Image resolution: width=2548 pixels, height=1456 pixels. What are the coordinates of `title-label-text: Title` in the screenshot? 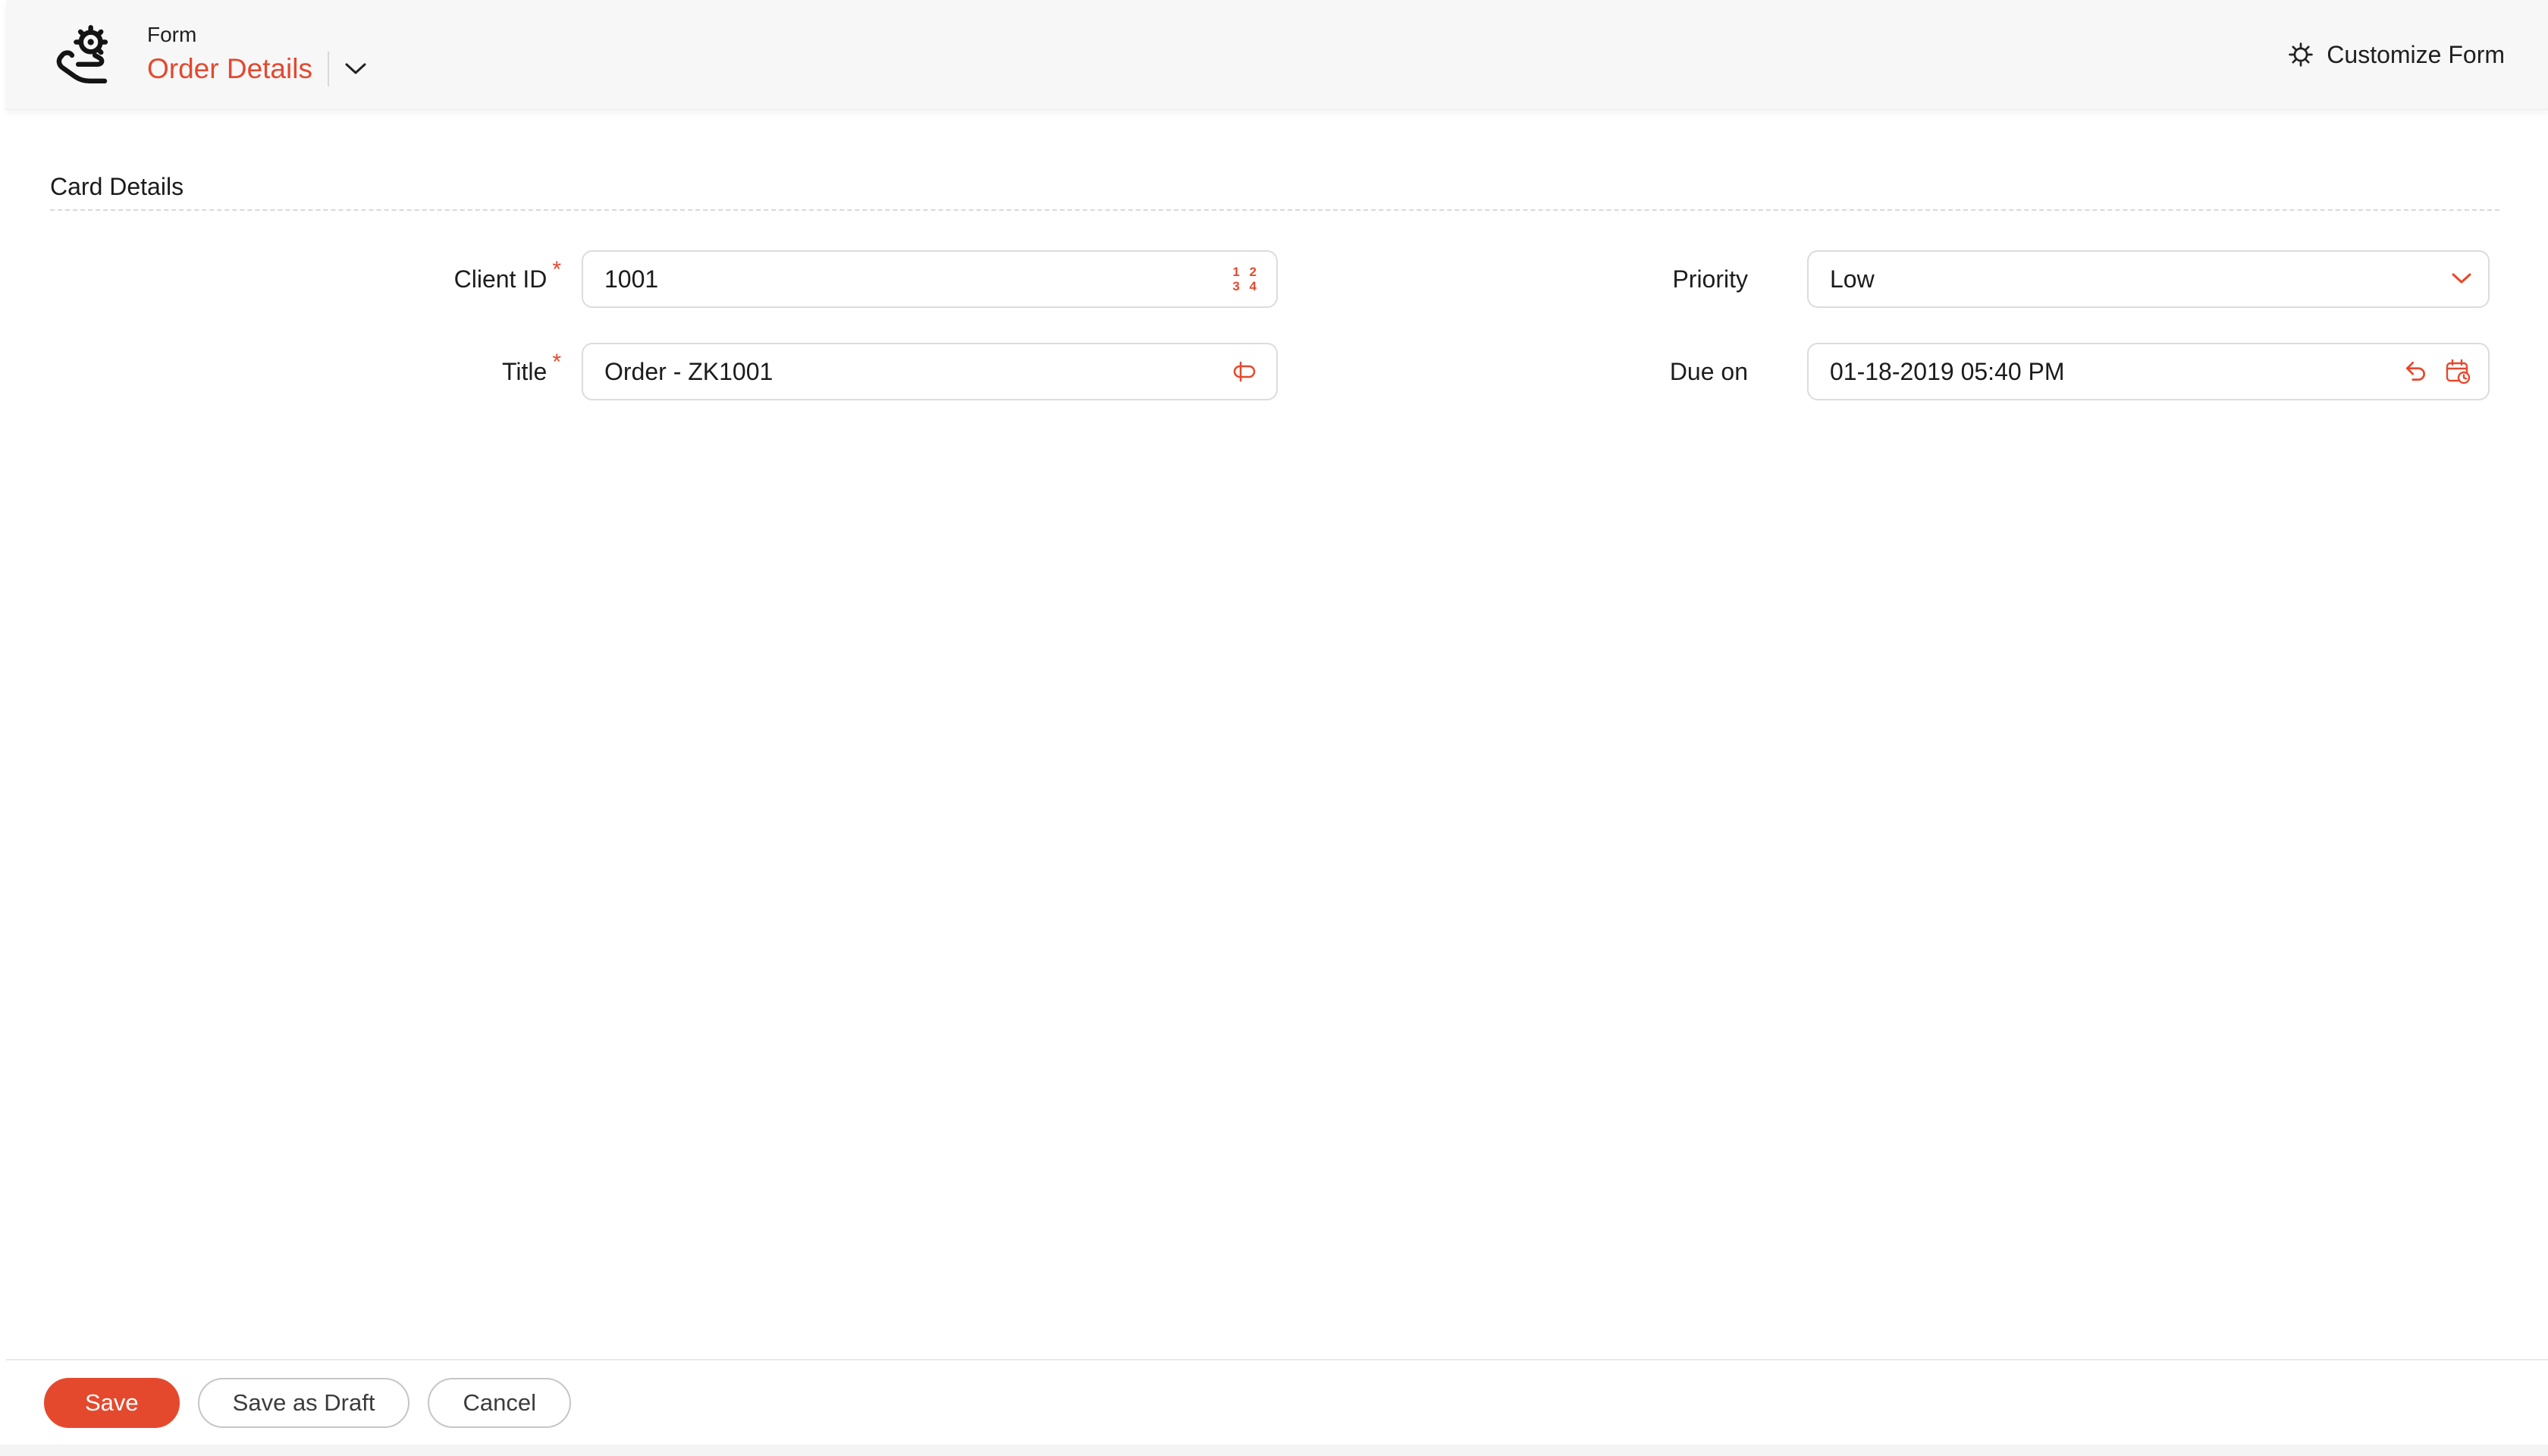 It's located at (525, 371).